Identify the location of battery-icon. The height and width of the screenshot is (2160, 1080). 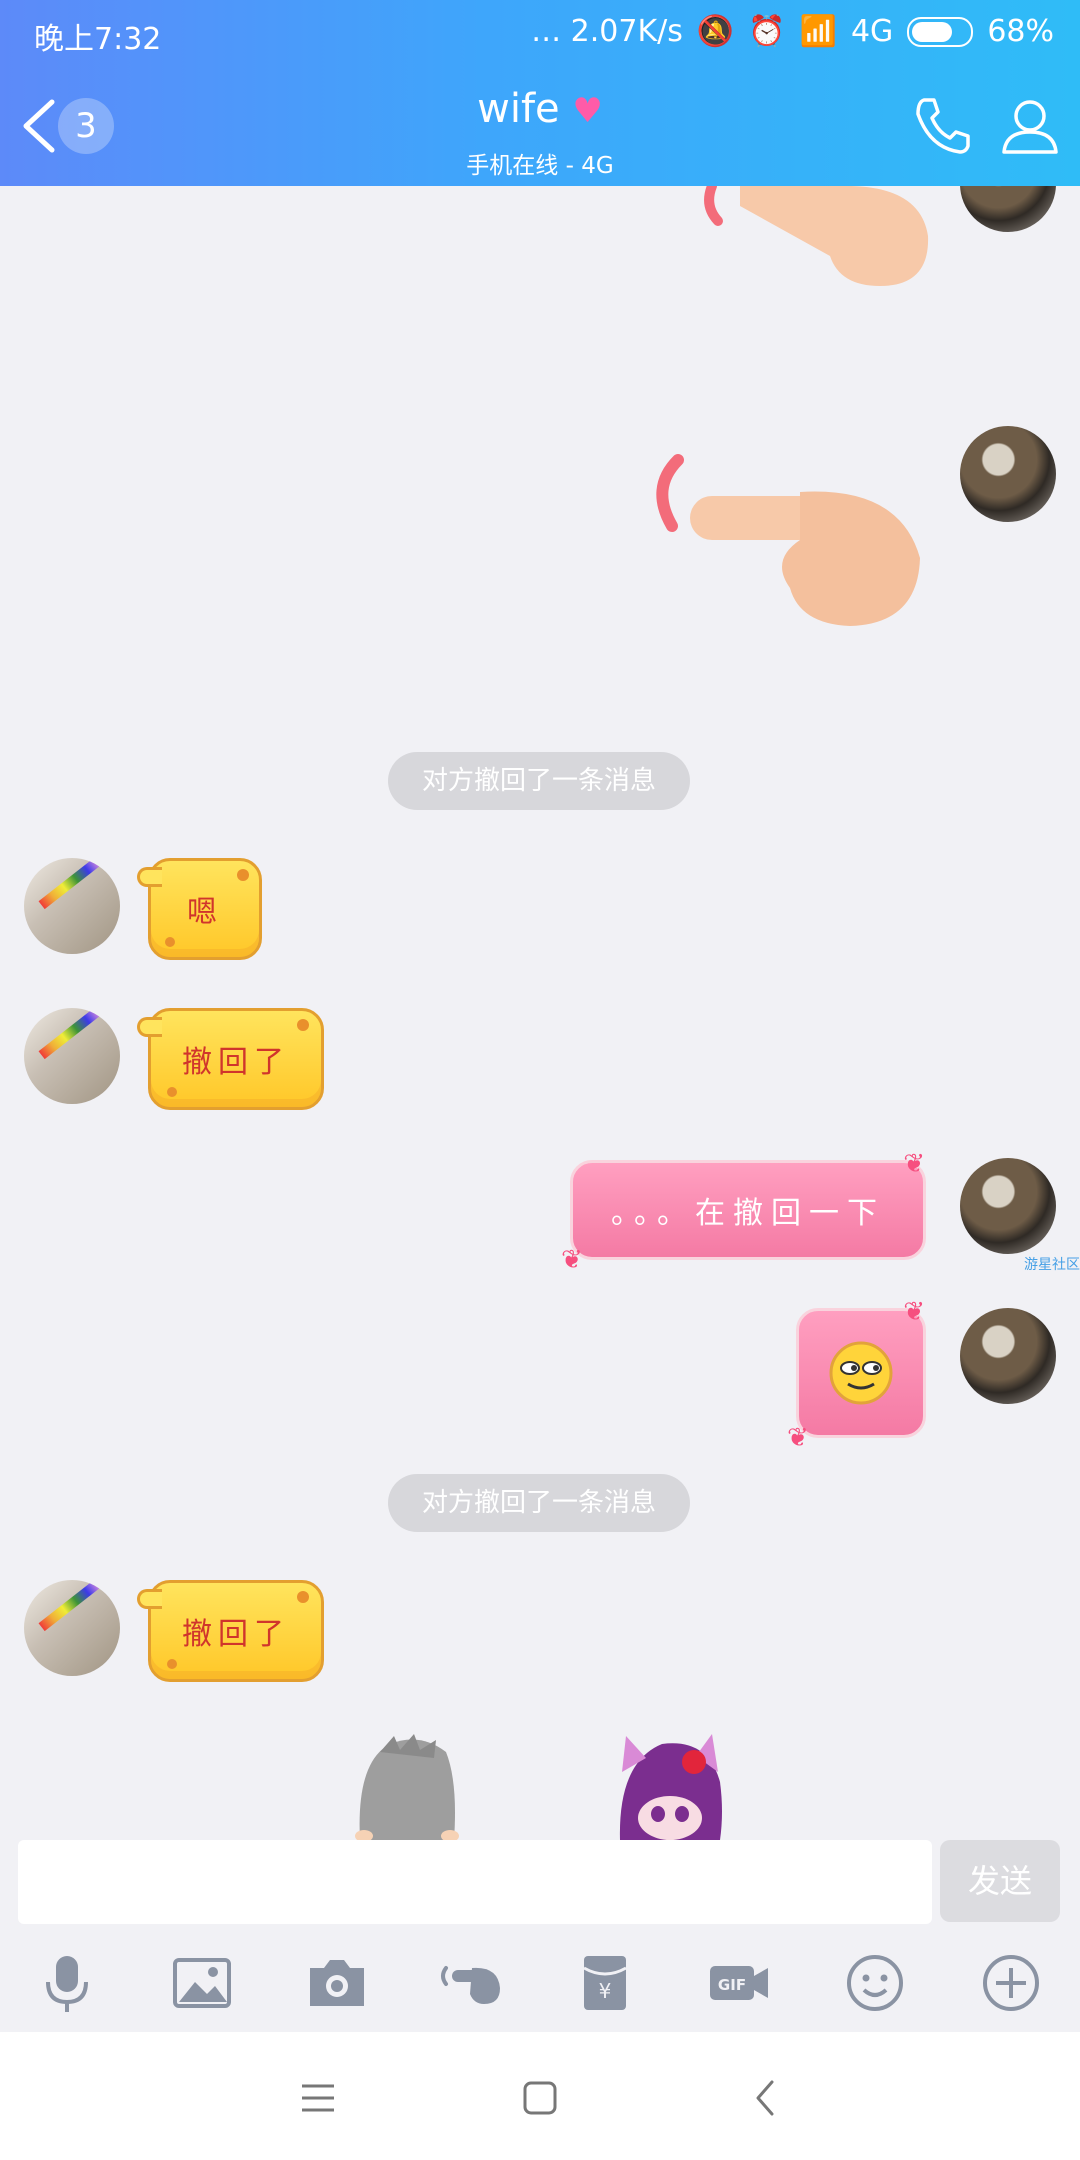
(940, 31).